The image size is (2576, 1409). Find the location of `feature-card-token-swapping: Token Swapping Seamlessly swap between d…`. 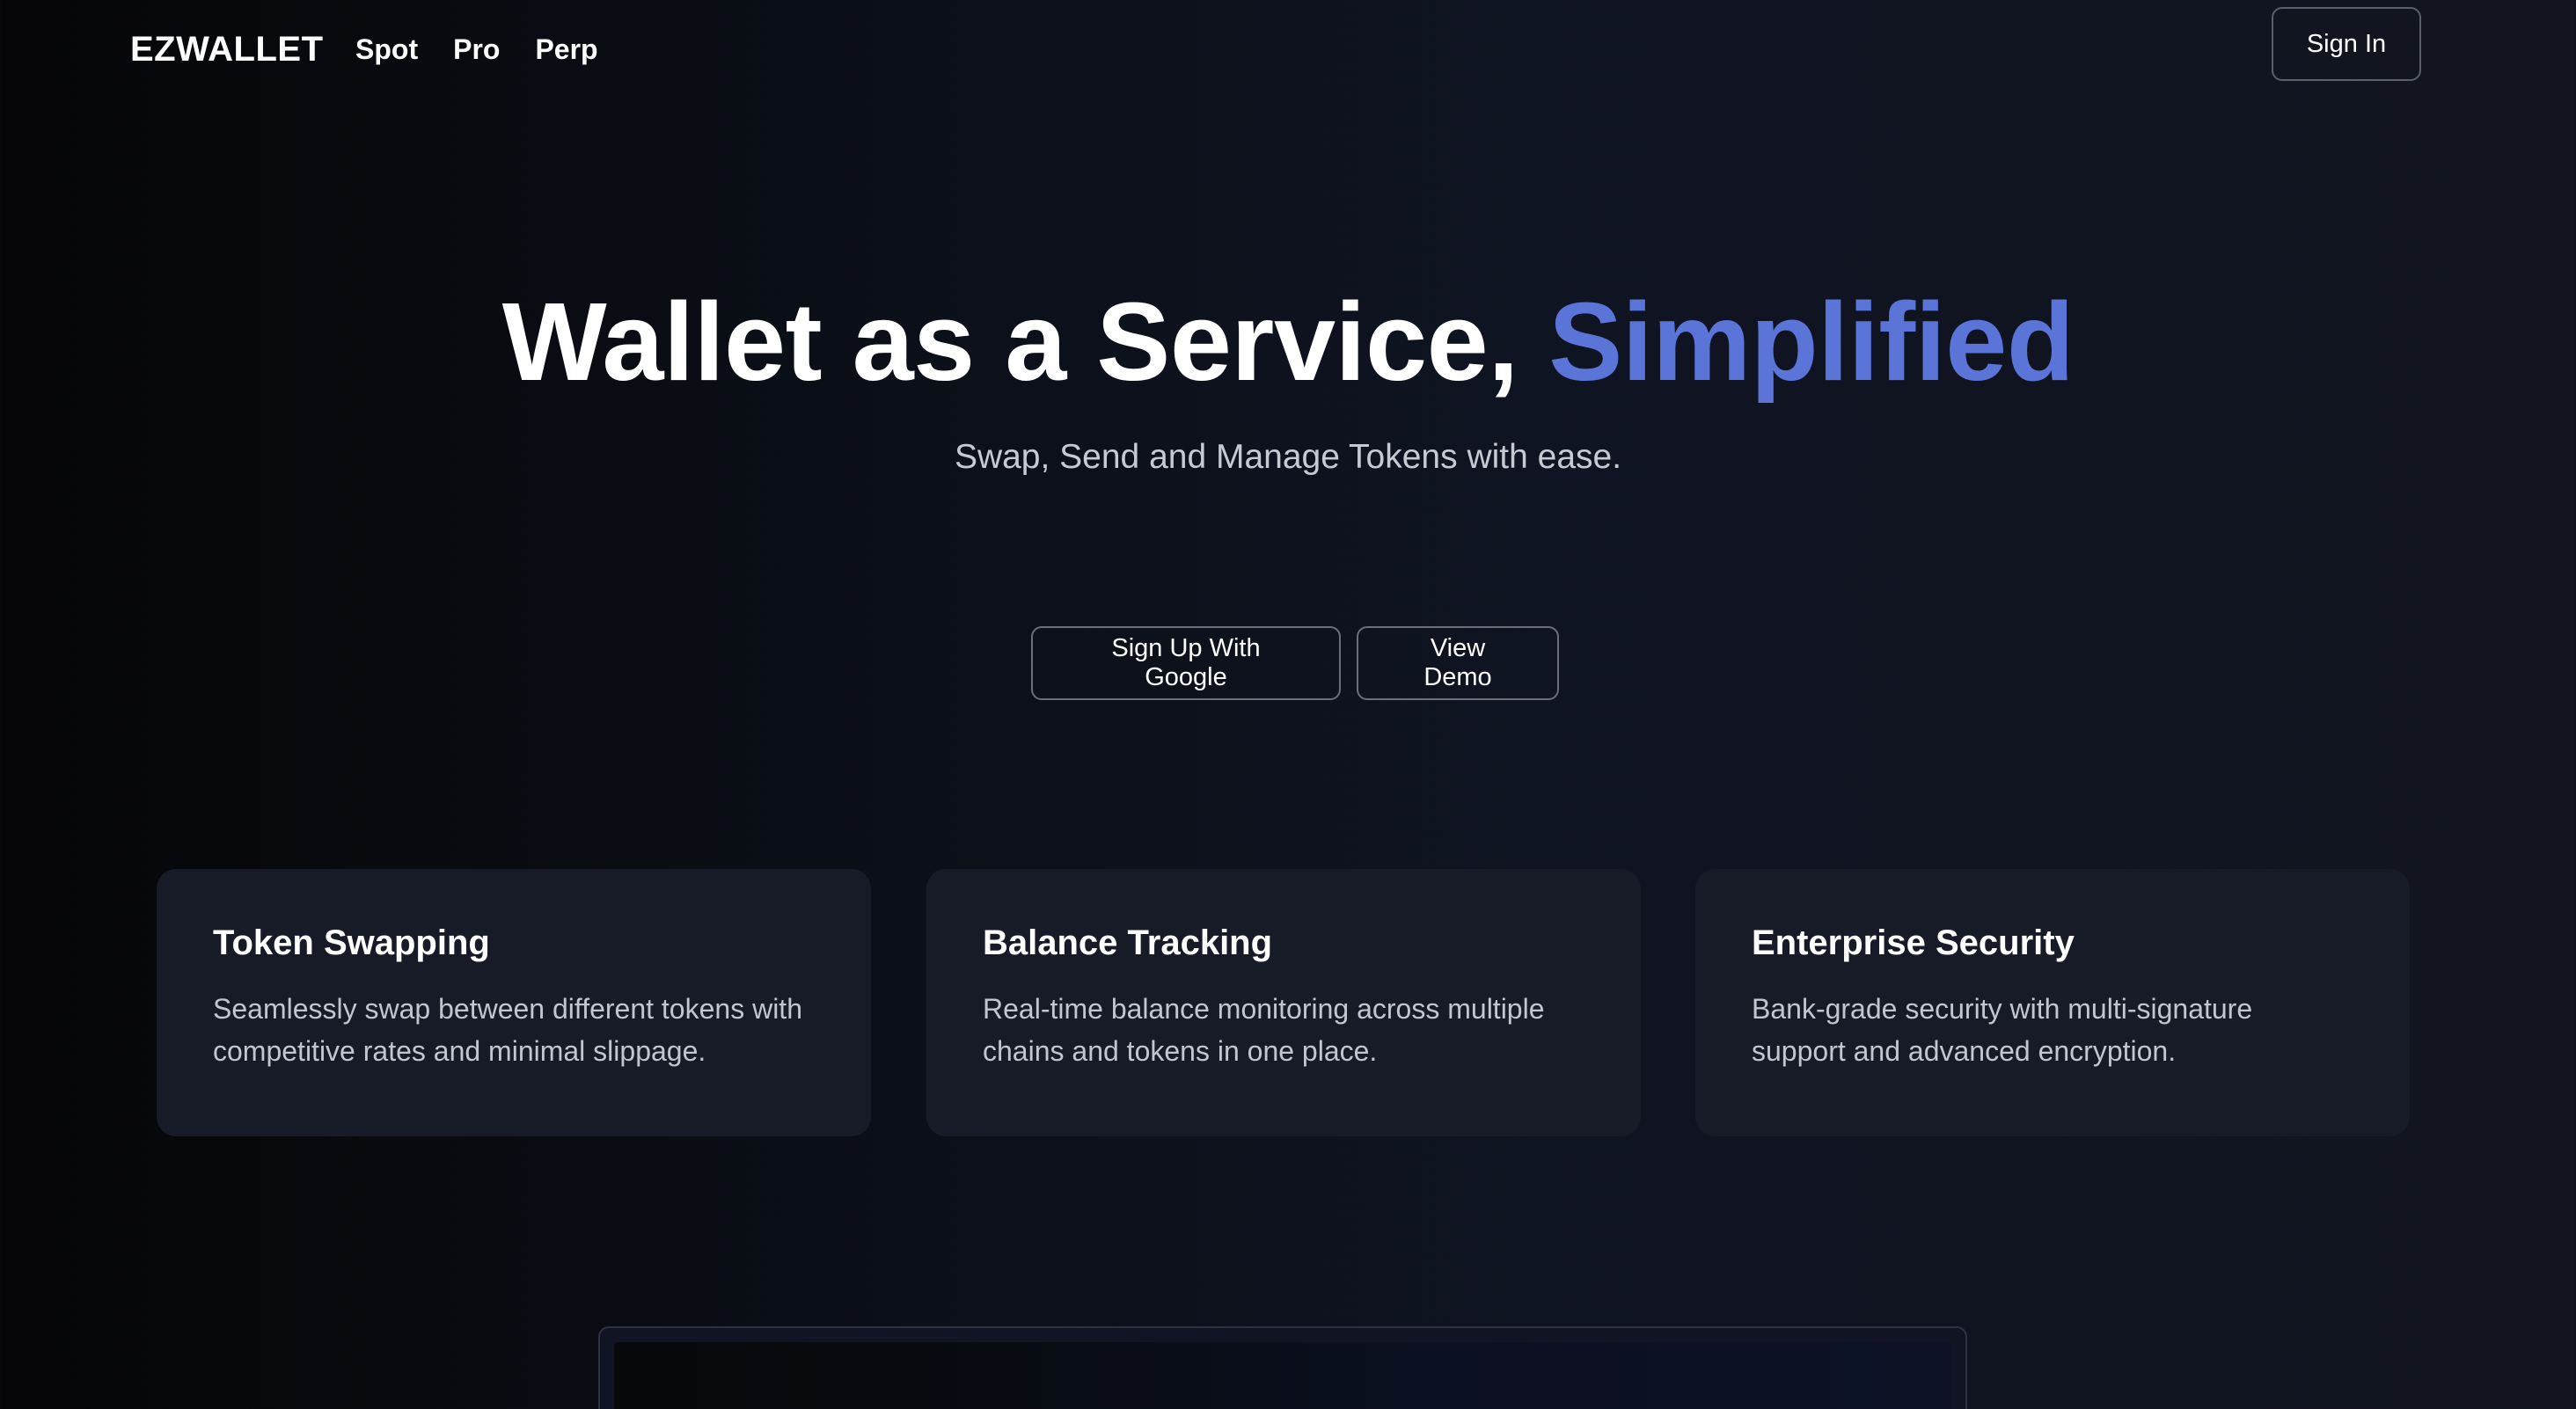

feature-card-token-swapping: Token Swapping Seamlessly swap between d… is located at coordinates (514, 1003).